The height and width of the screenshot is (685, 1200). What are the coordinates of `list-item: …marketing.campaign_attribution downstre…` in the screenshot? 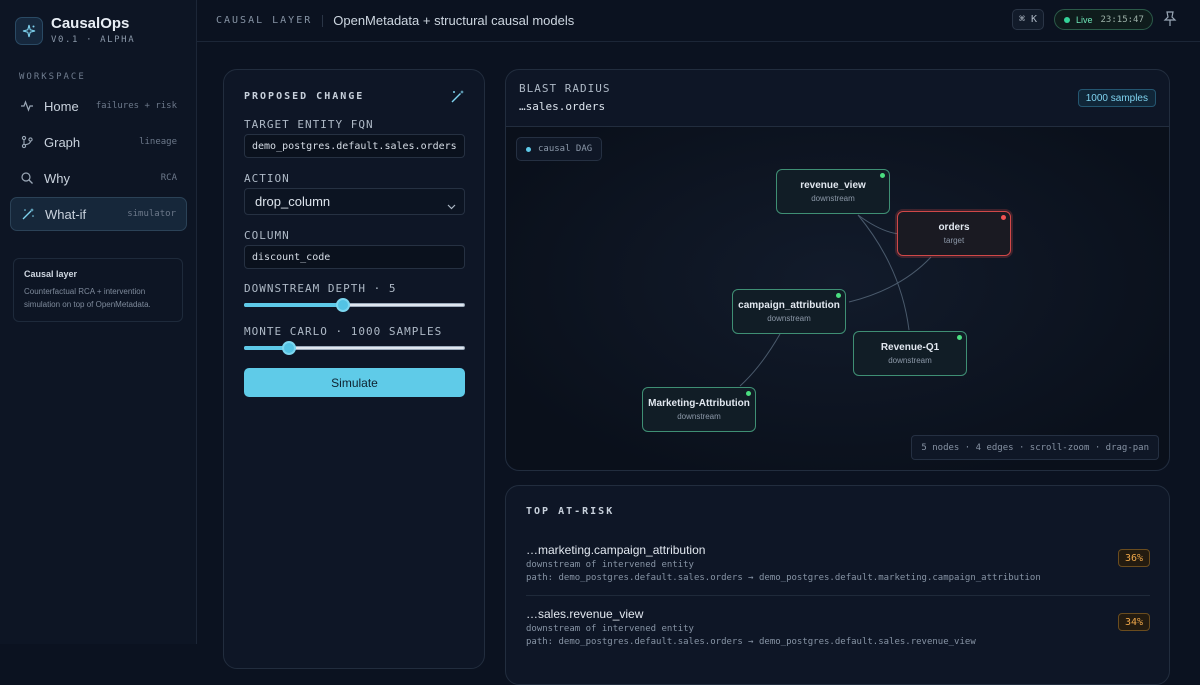 It's located at (838, 563).